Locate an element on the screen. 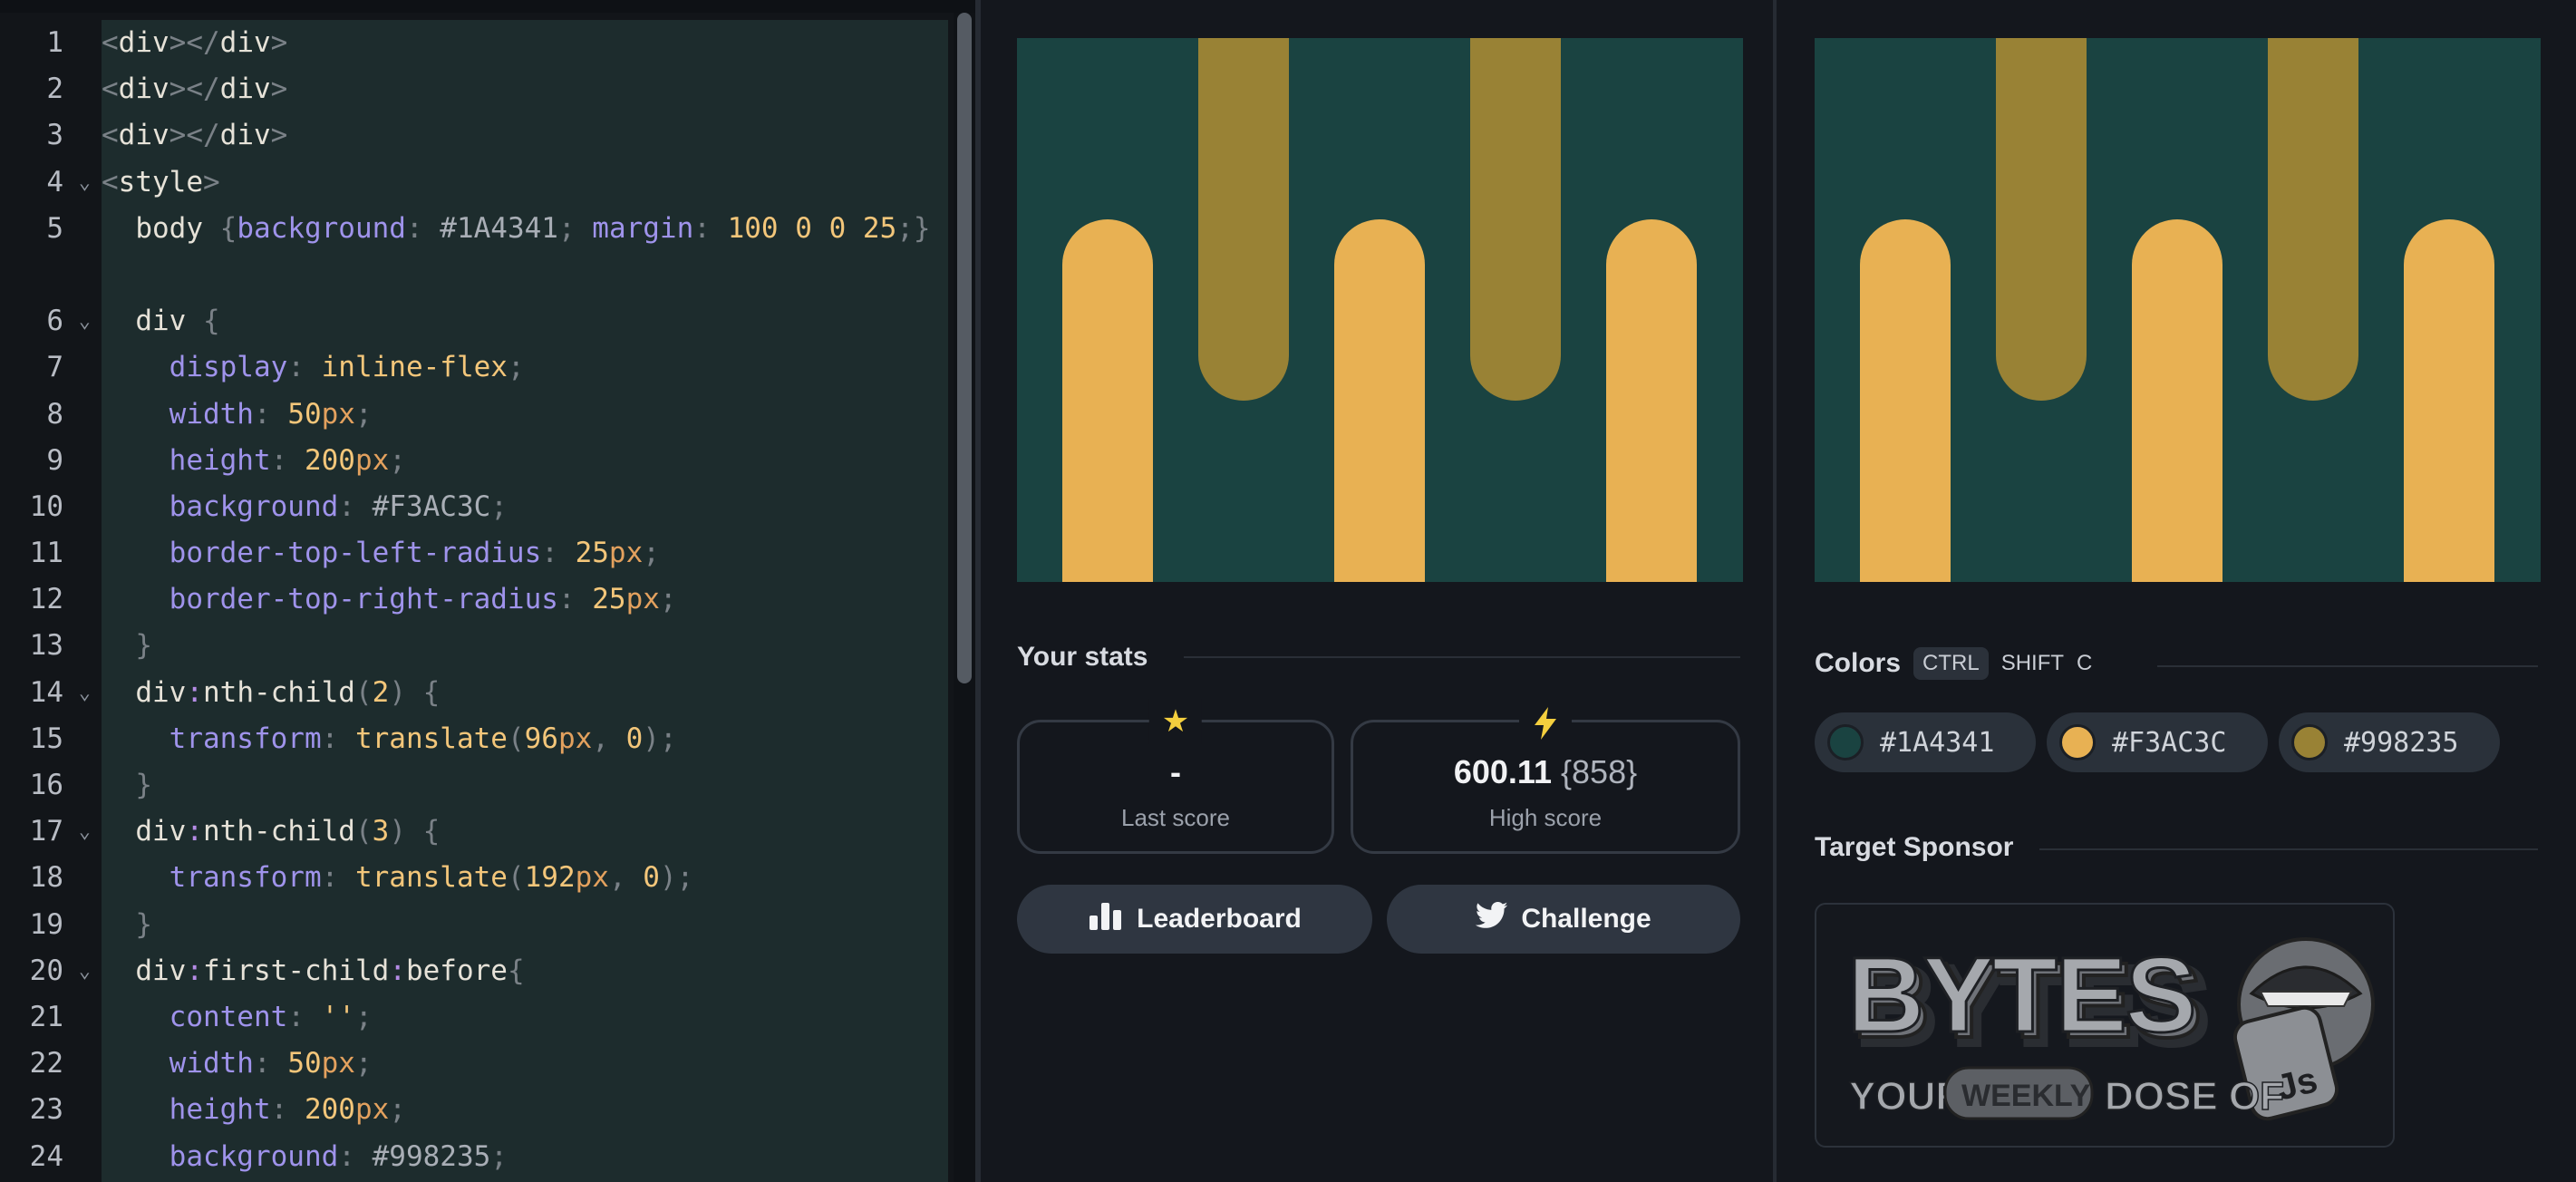 The height and width of the screenshot is (1182, 2576). line-number: 24 is located at coordinates (51, 1157).